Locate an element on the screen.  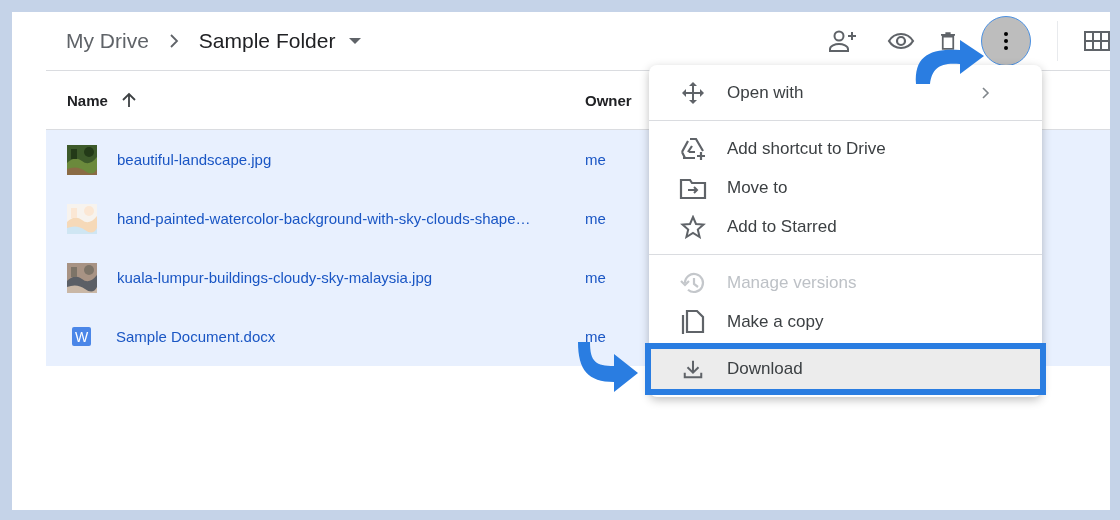
breadcrumb-link: My Drive is located at coordinates (107, 41).